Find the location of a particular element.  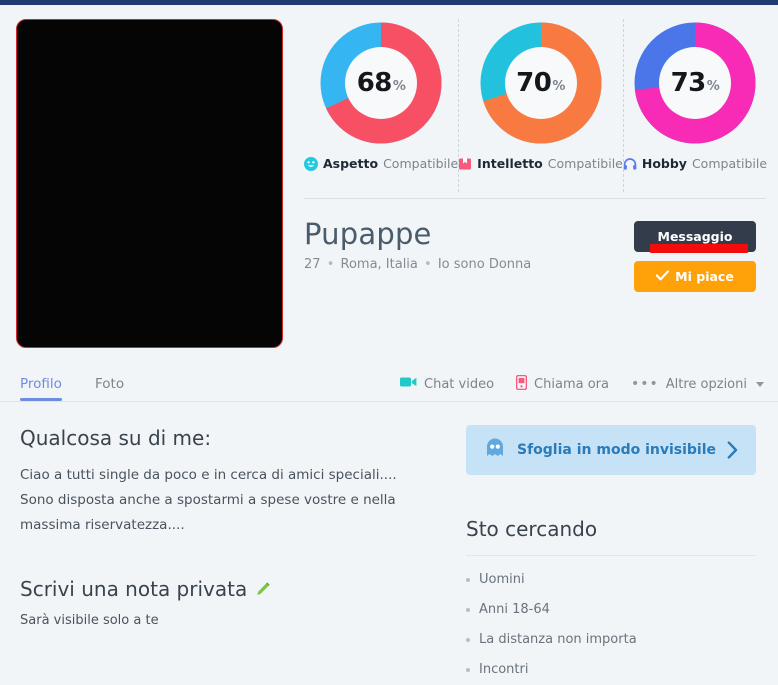

tab-foto: Foto is located at coordinates (109, 384).